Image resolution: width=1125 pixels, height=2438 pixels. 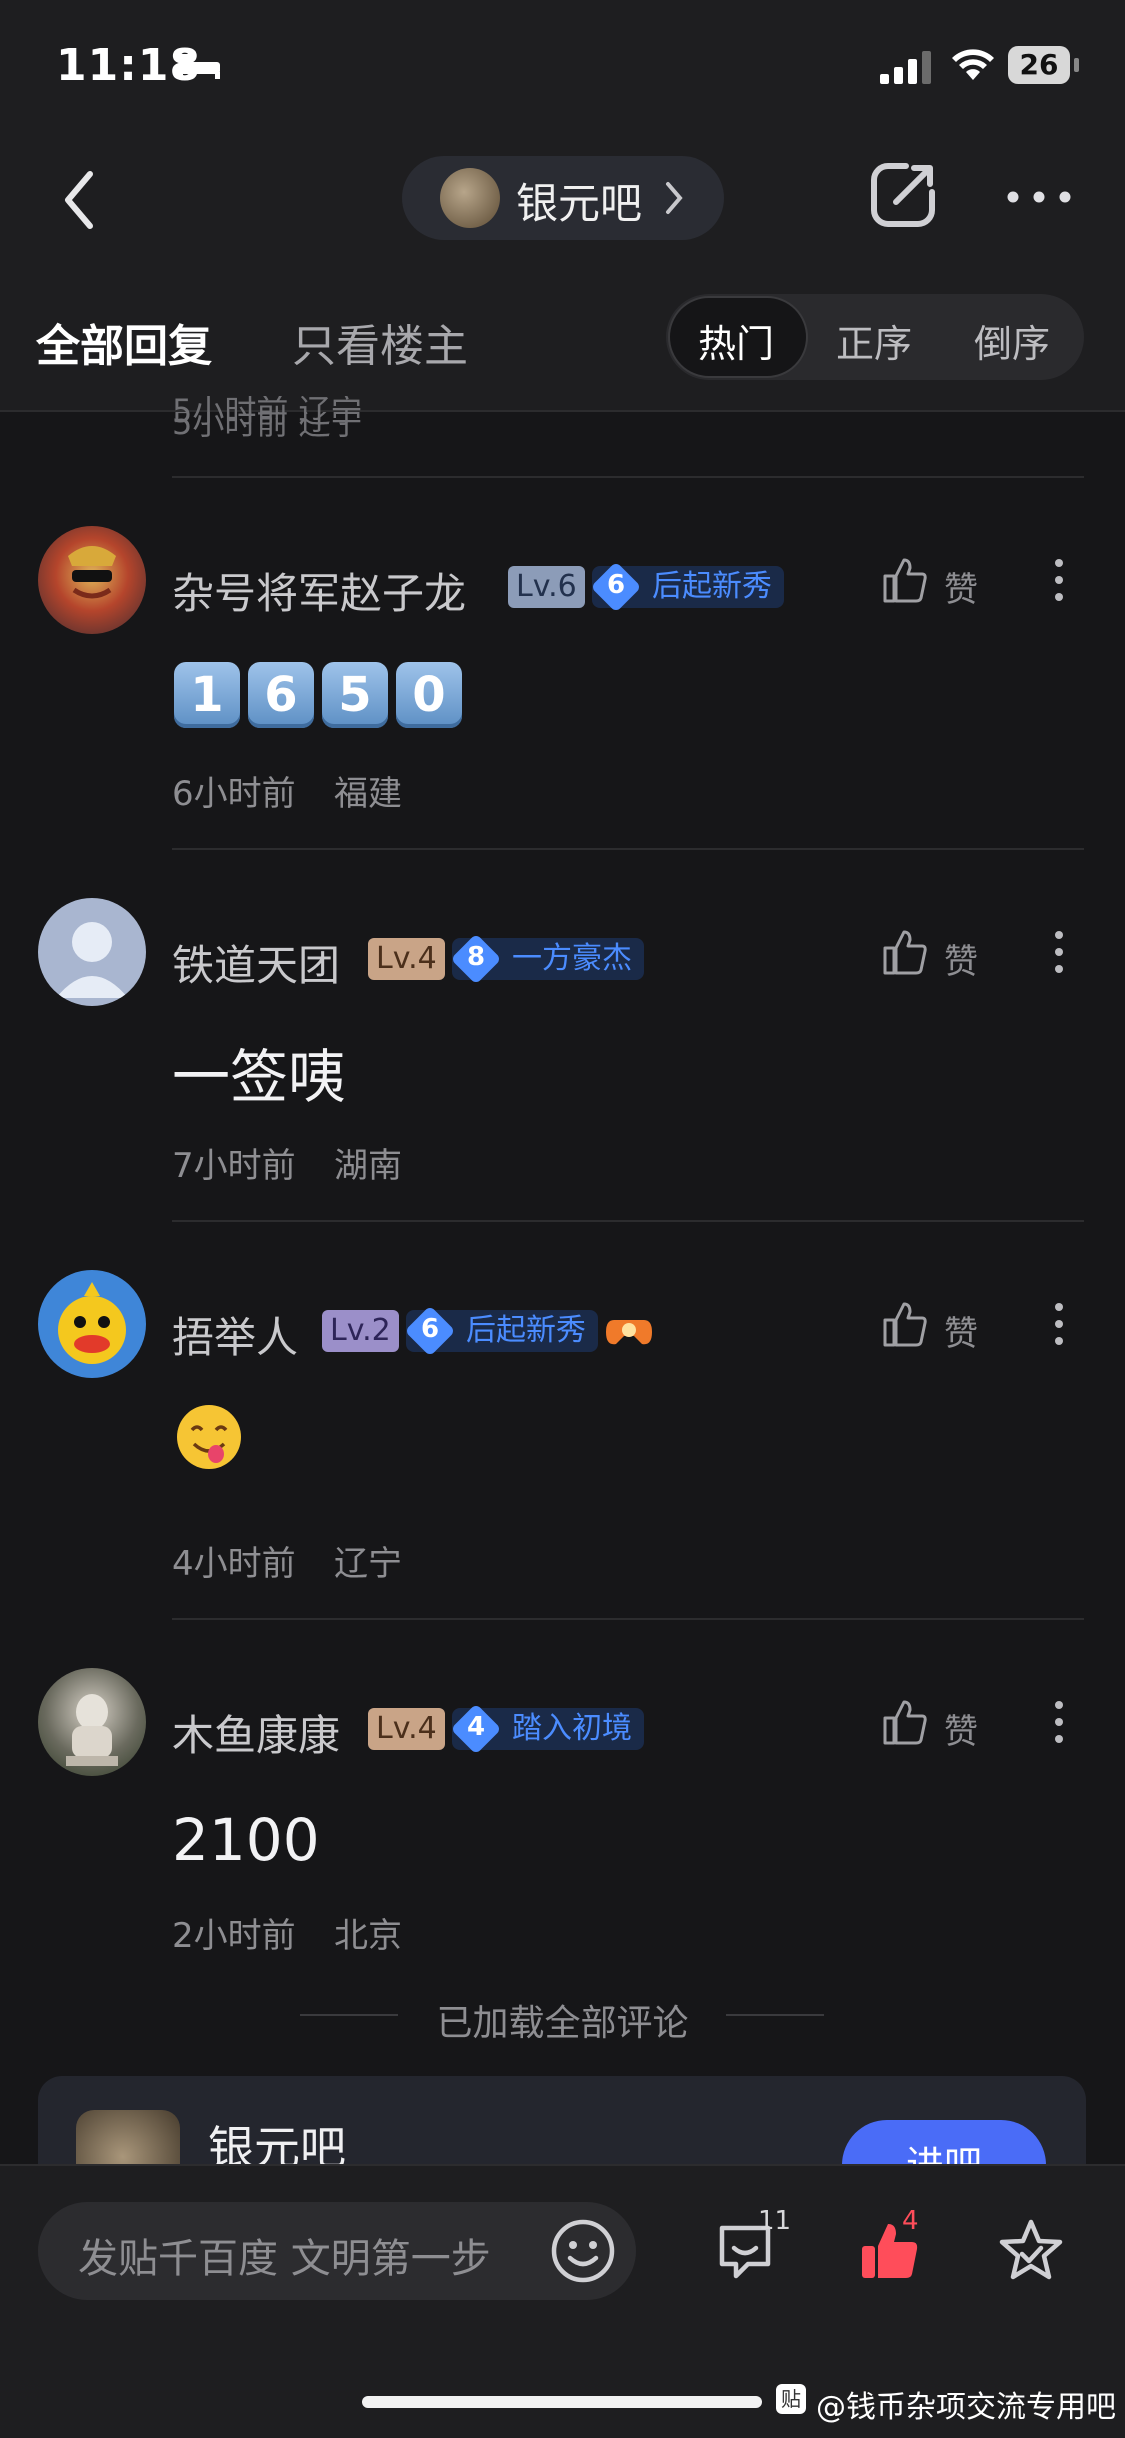 What do you see at coordinates (92, 572) in the screenshot?
I see `avatar-general-icon` at bounding box center [92, 572].